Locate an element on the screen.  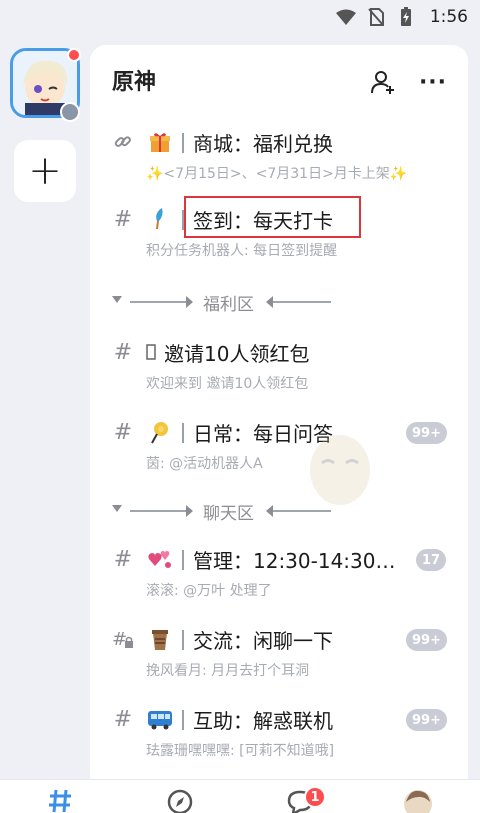
locked-hash-icon: # is located at coordinates (123, 639).